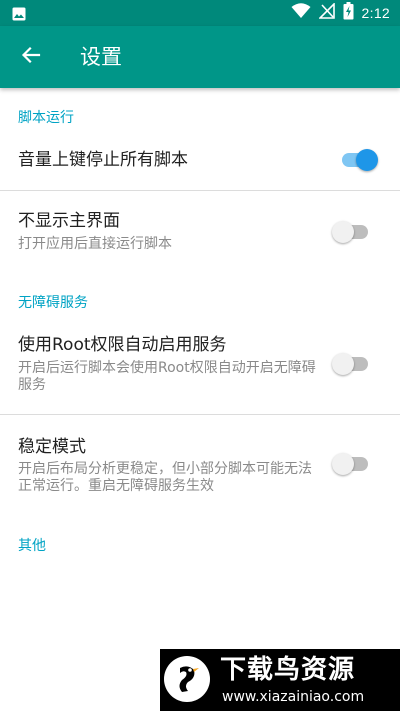 The height and width of the screenshot is (711, 400). What do you see at coordinates (52, 447) in the screenshot?
I see `pref-title: 稳定模式` at bounding box center [52, 447].